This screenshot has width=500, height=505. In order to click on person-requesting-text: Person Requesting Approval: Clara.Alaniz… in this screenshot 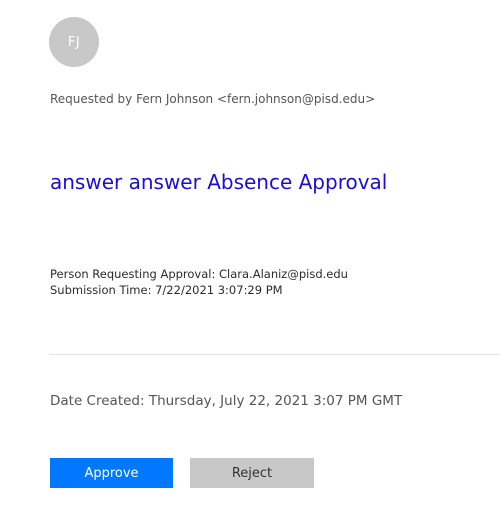, I will do `click(199, 274)`.